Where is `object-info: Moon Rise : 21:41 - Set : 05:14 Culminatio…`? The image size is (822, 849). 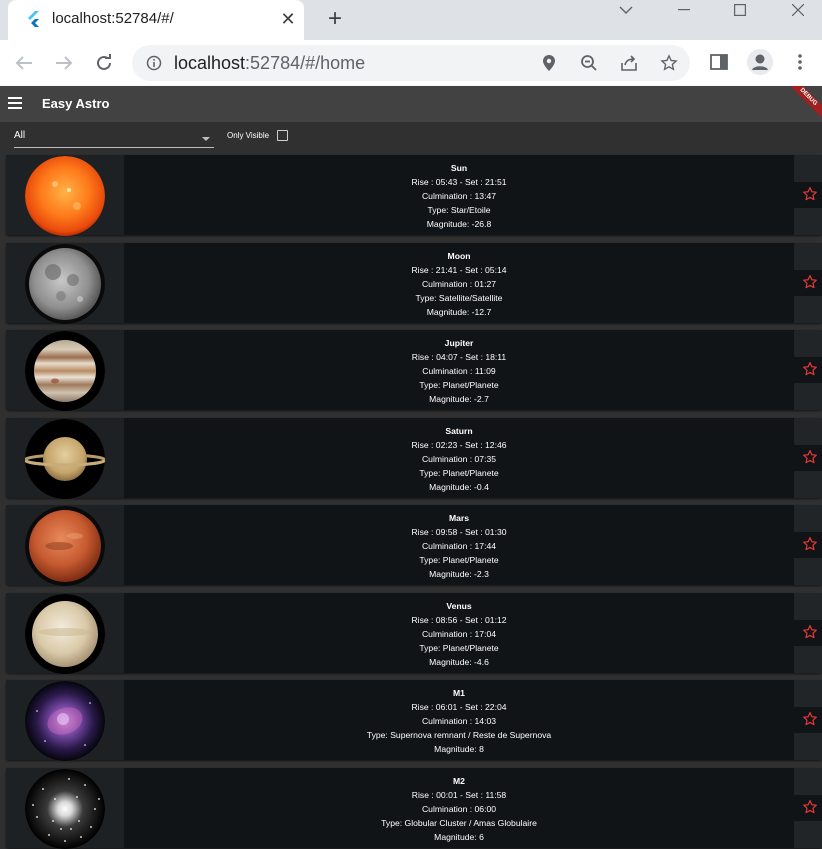 object-info: Moon Rise : 21:41 - Set : 05:14 Culminatio… is located at coordinates (459, 284).